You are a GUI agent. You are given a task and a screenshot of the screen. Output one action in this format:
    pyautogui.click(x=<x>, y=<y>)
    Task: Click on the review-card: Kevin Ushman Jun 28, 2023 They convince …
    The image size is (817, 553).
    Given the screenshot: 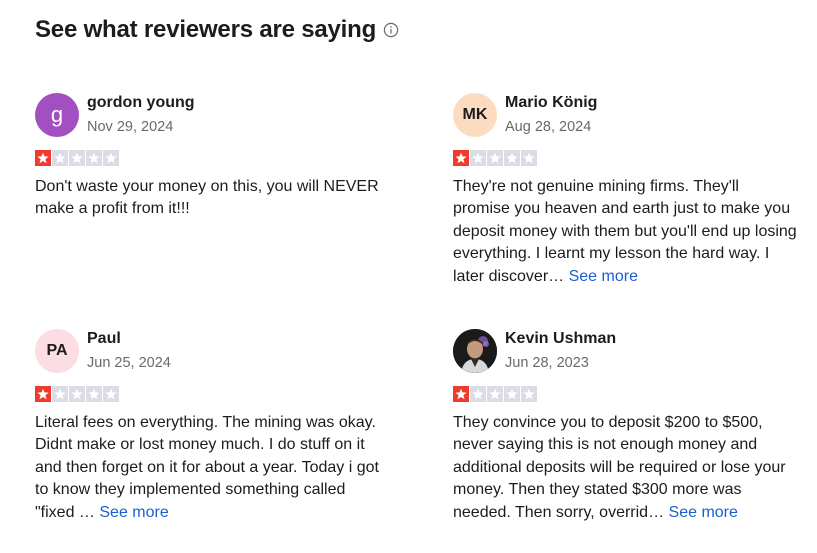 What is the action you would take?
    pyautogui.click(x=625, y=426)
    